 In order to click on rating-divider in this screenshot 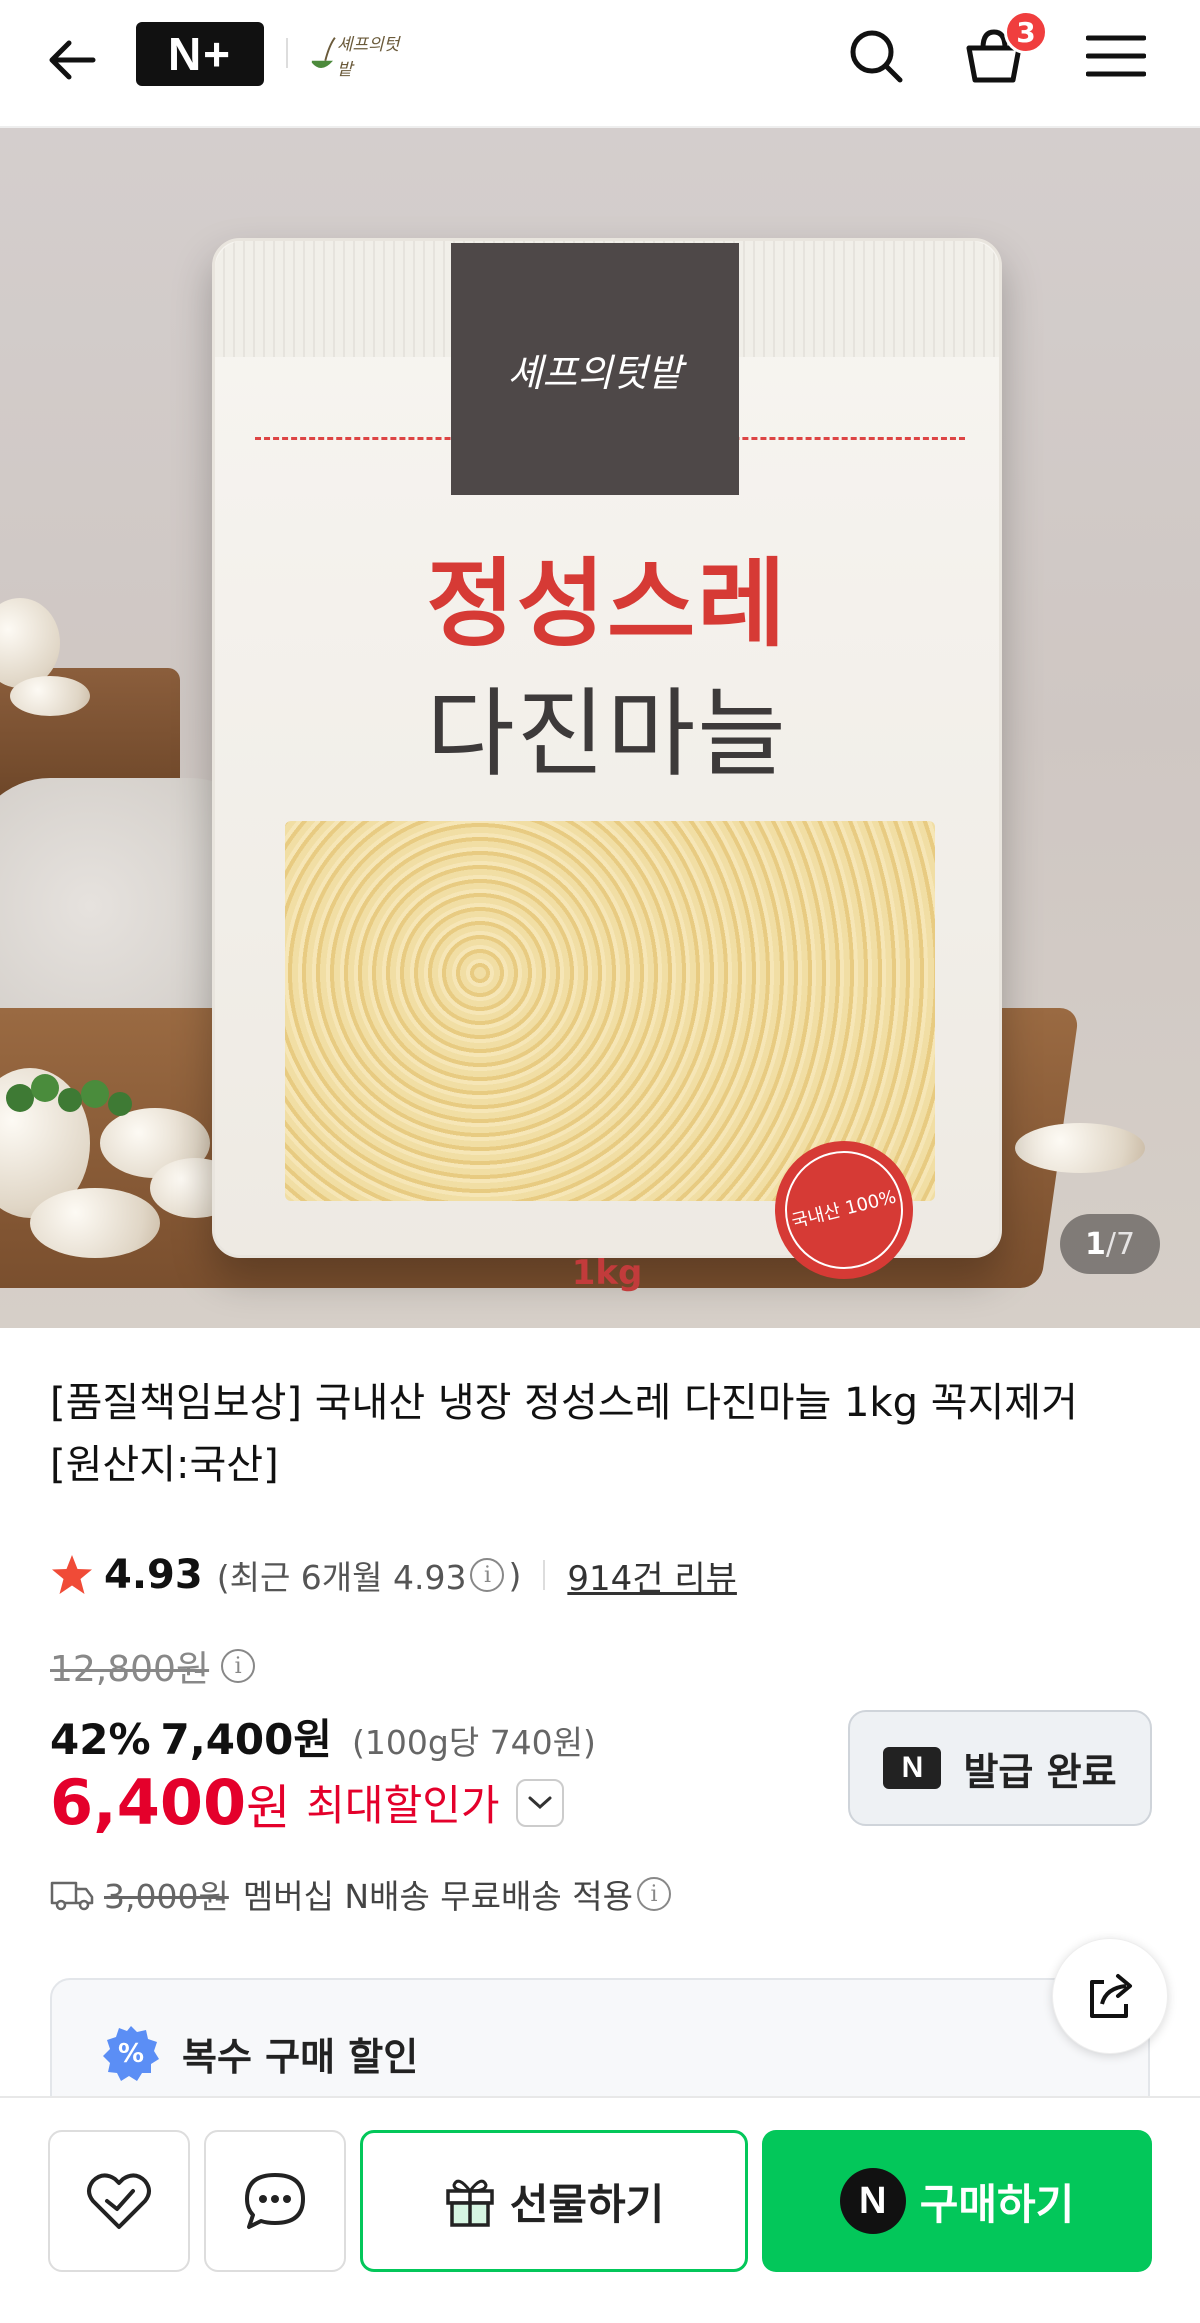, I will do `click(544, 1575)`.